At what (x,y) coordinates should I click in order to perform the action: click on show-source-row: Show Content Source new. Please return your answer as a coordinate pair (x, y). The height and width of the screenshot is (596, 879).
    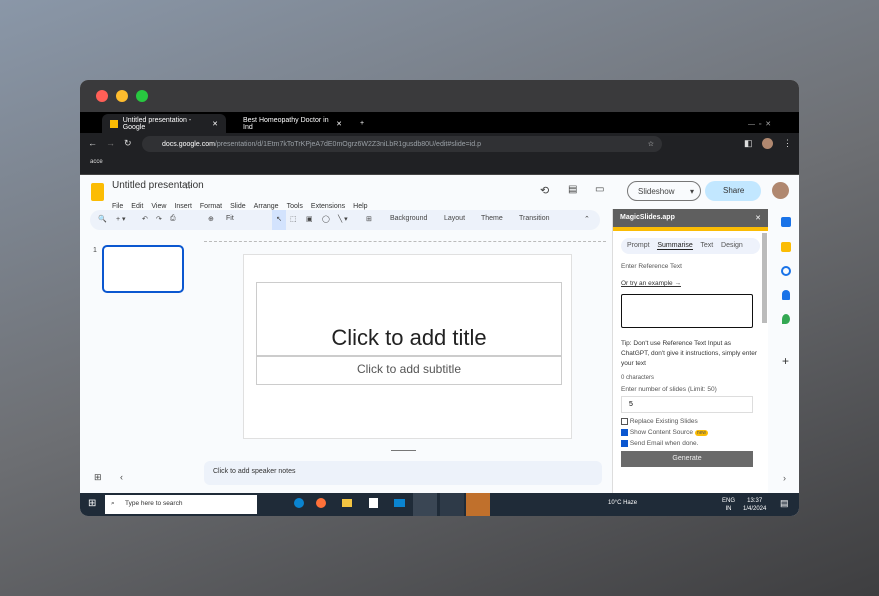
    Looking at the image, I should click on (690, 433).